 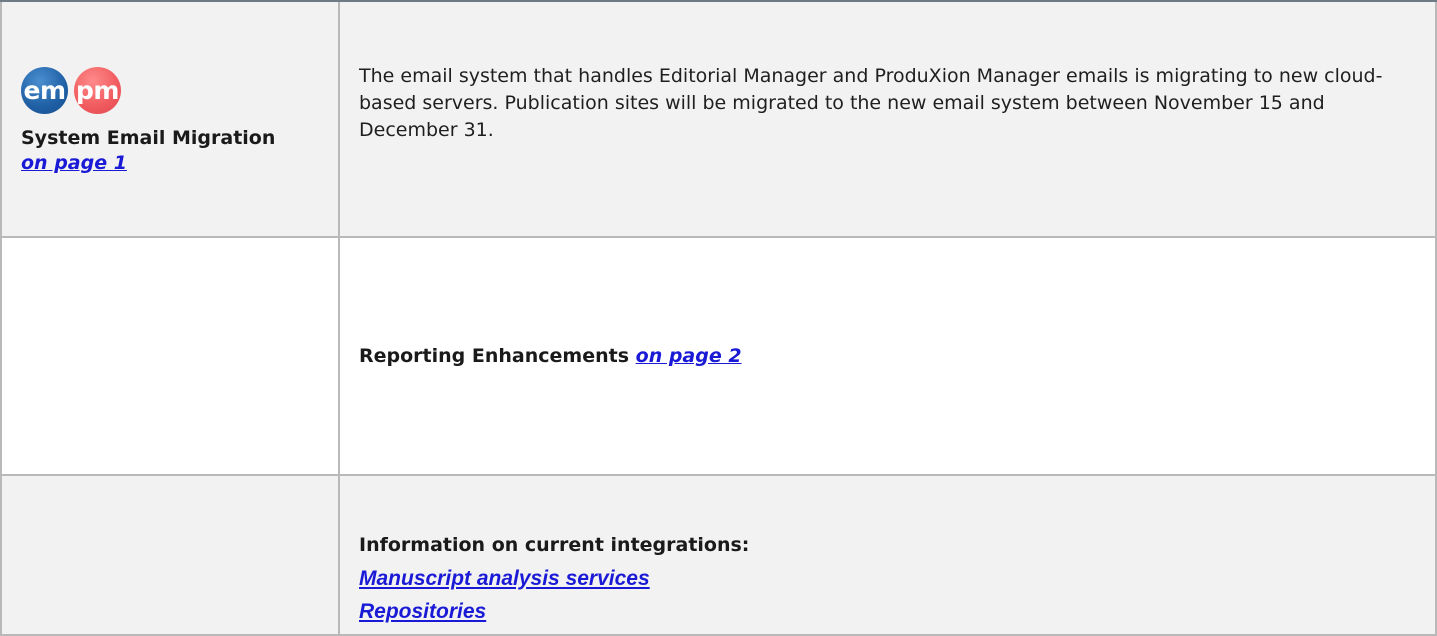 I want to click on email-migration-title: System Email Migration, so click(x=148, y=137).